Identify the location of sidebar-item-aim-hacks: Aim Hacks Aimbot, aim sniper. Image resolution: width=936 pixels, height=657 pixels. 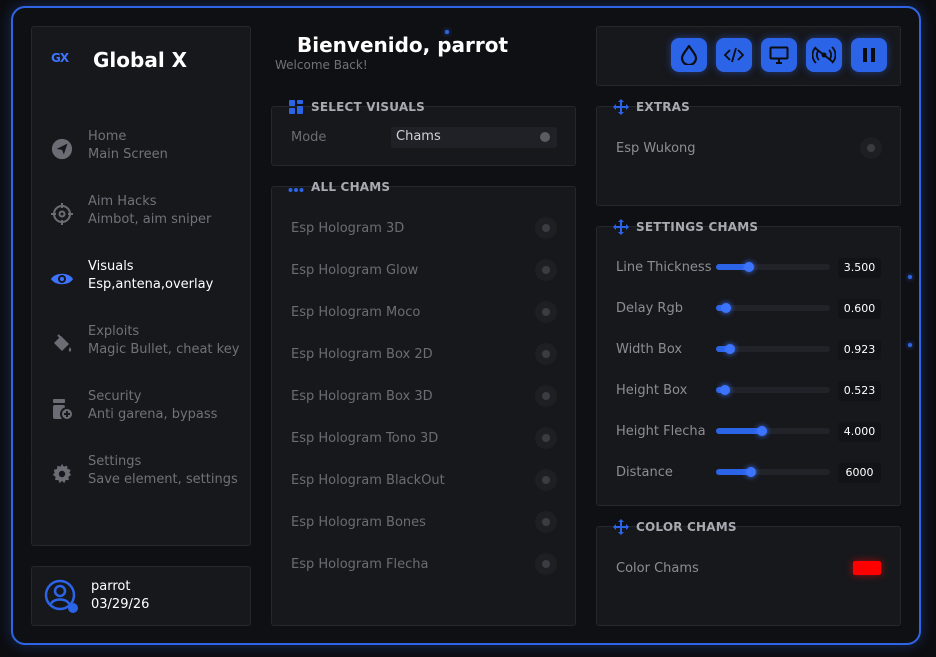
(141, 220).